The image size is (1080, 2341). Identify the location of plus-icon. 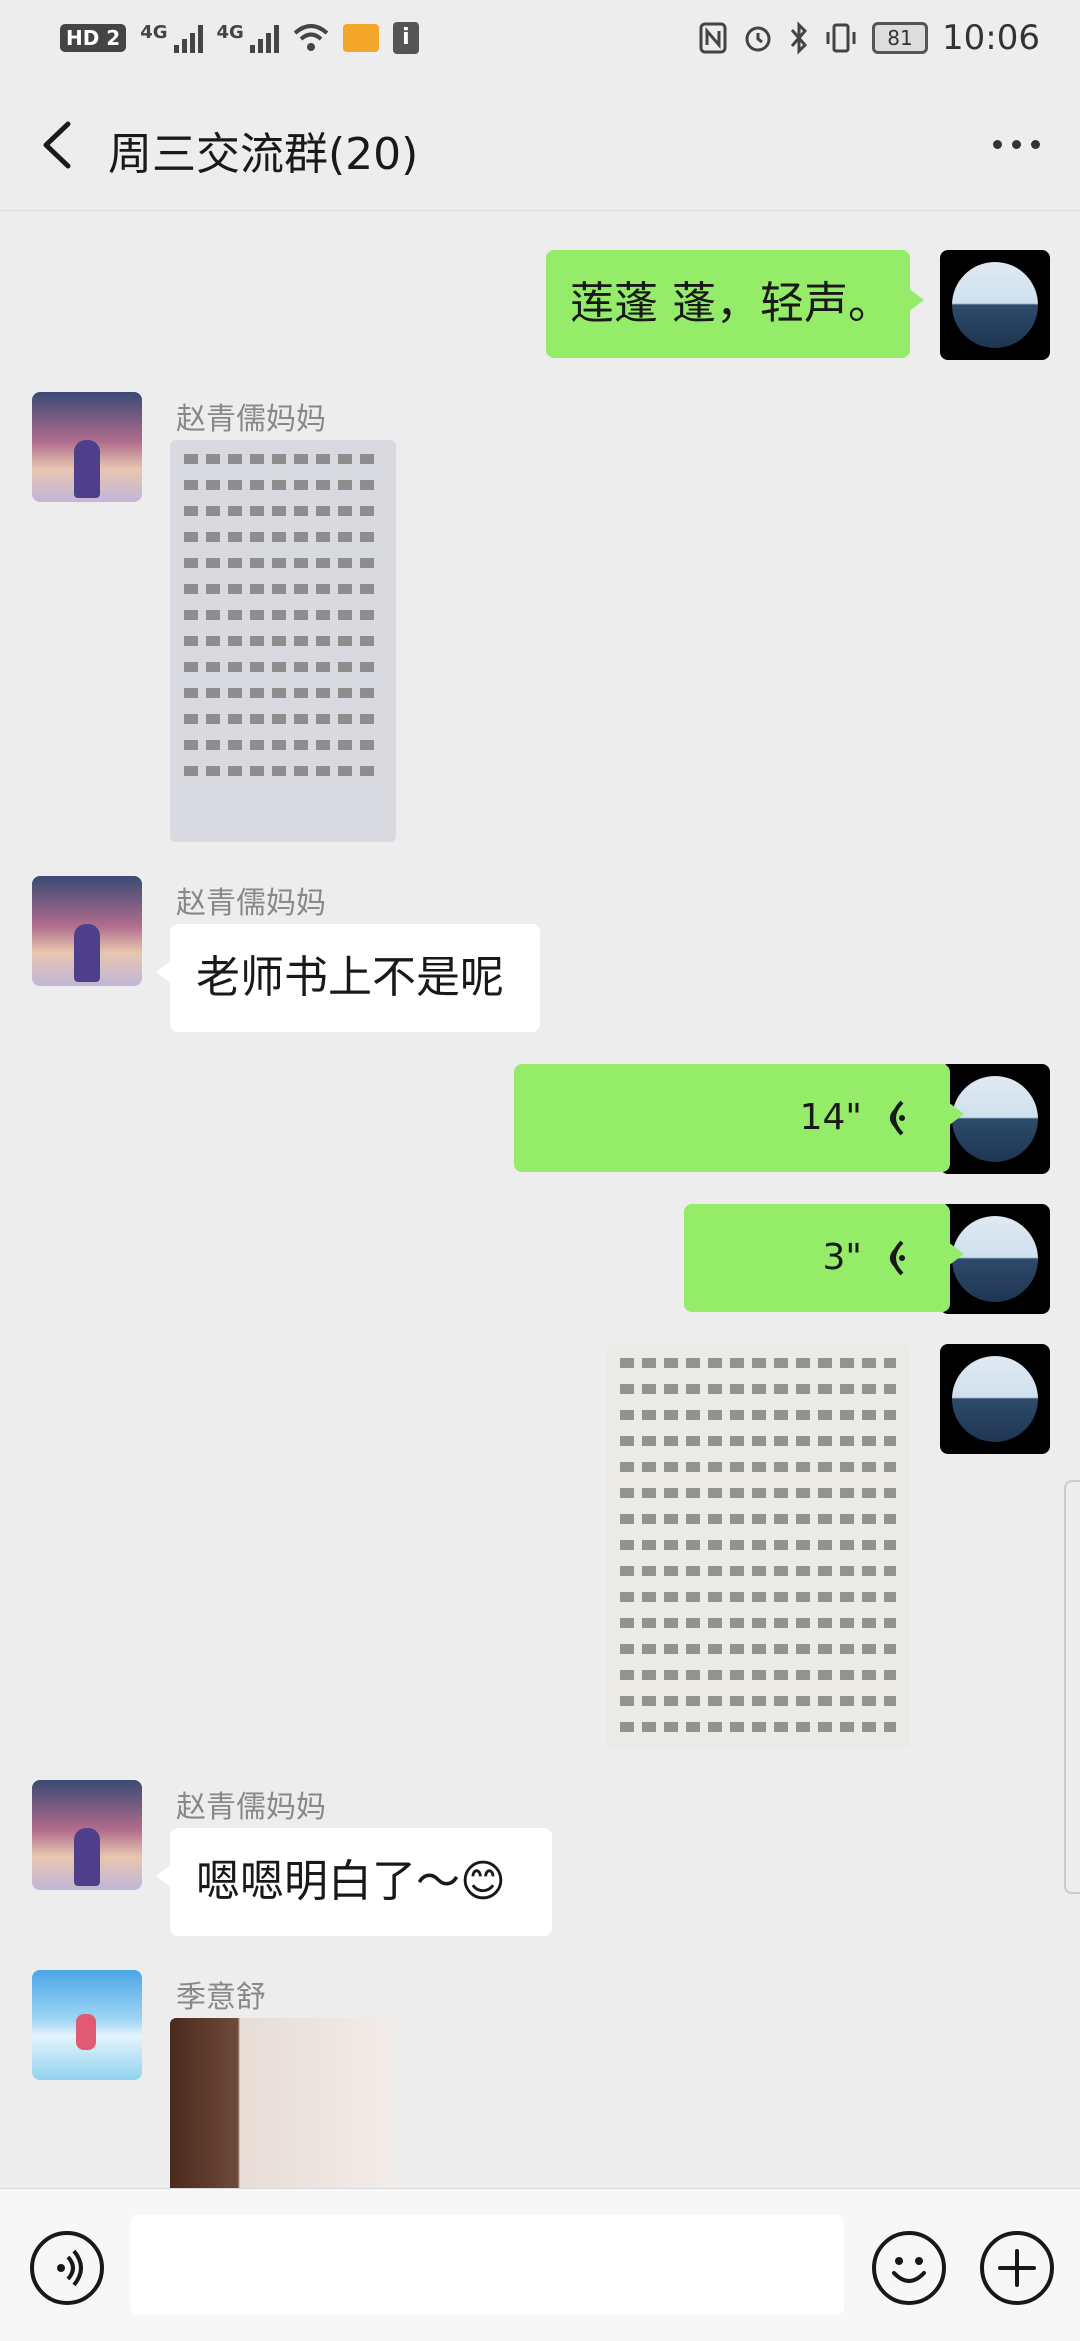
(1017, 2268).